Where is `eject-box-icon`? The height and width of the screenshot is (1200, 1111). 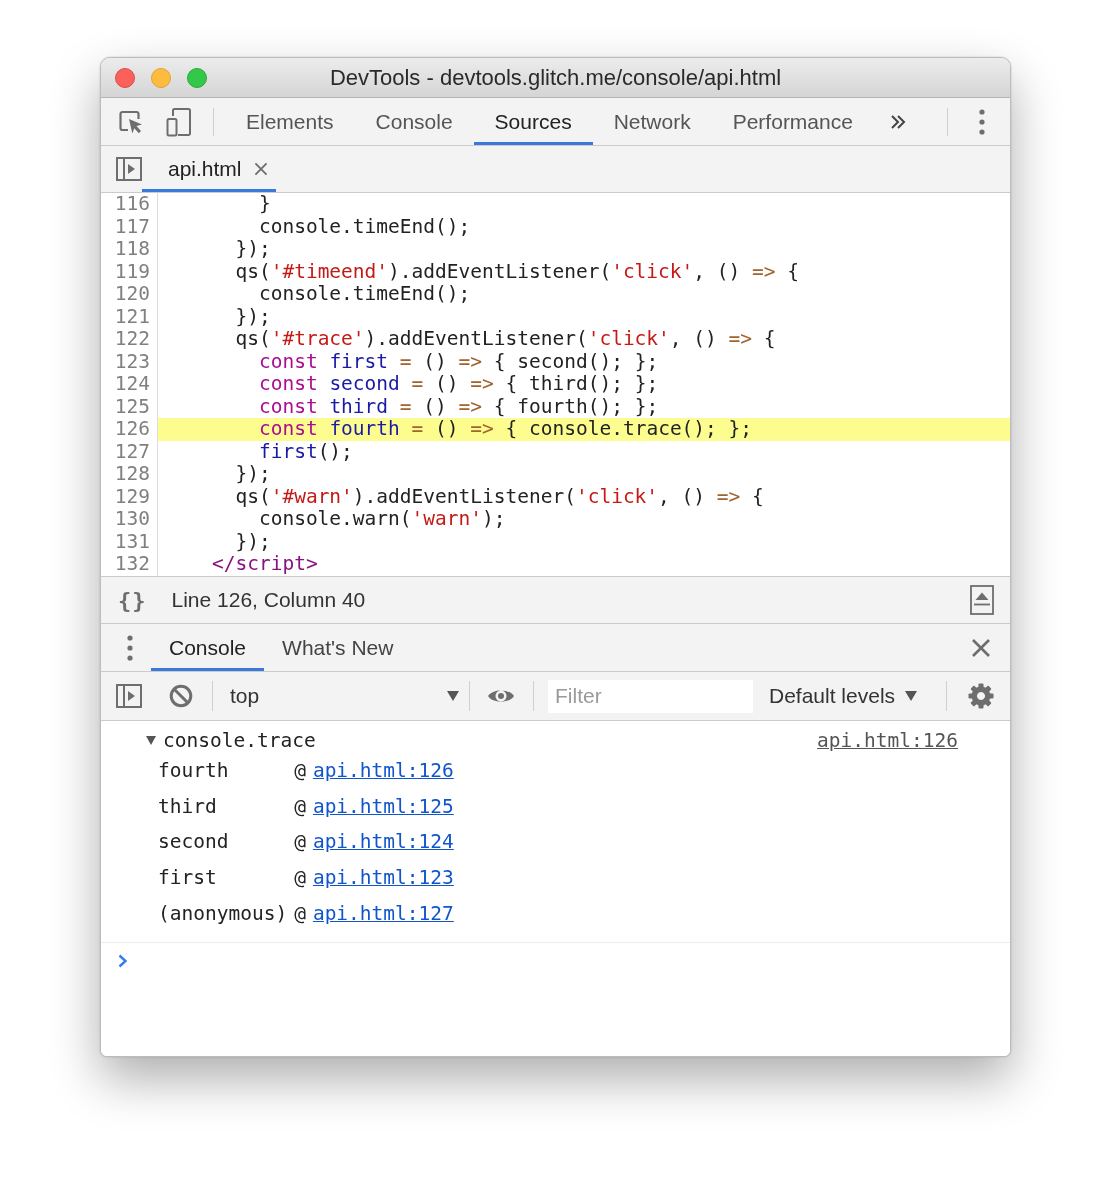
eject-box-icon is located at coordinates (982, 600).